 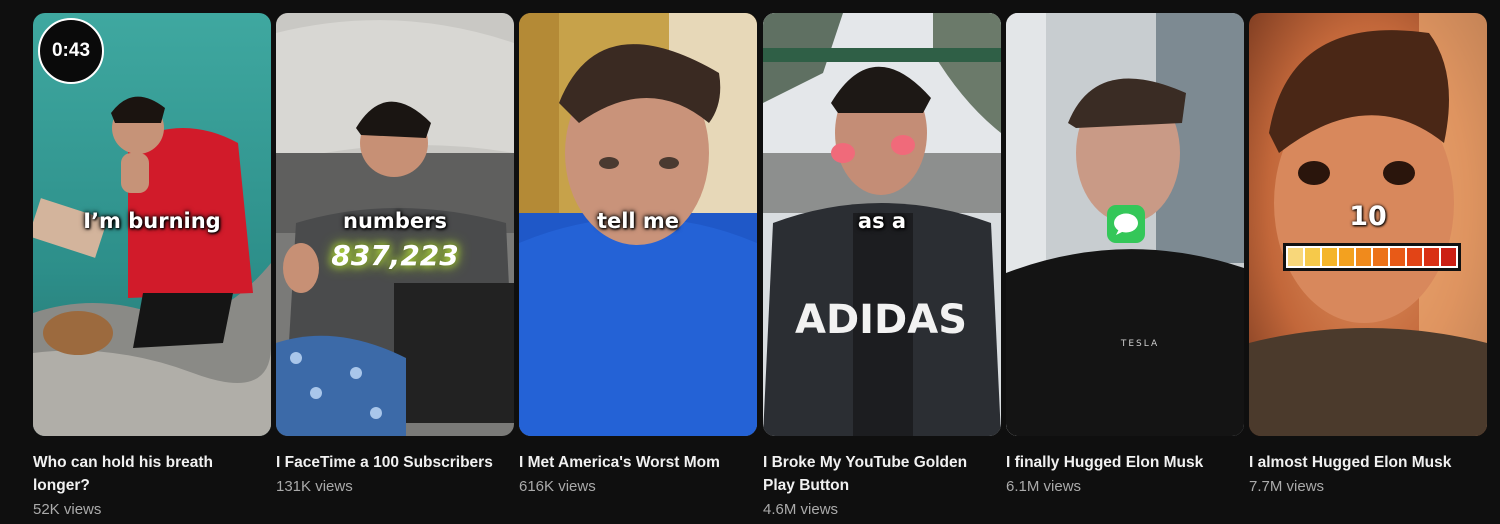 I want to click on view-count: 4.6M views, so click(x=801, y=509).